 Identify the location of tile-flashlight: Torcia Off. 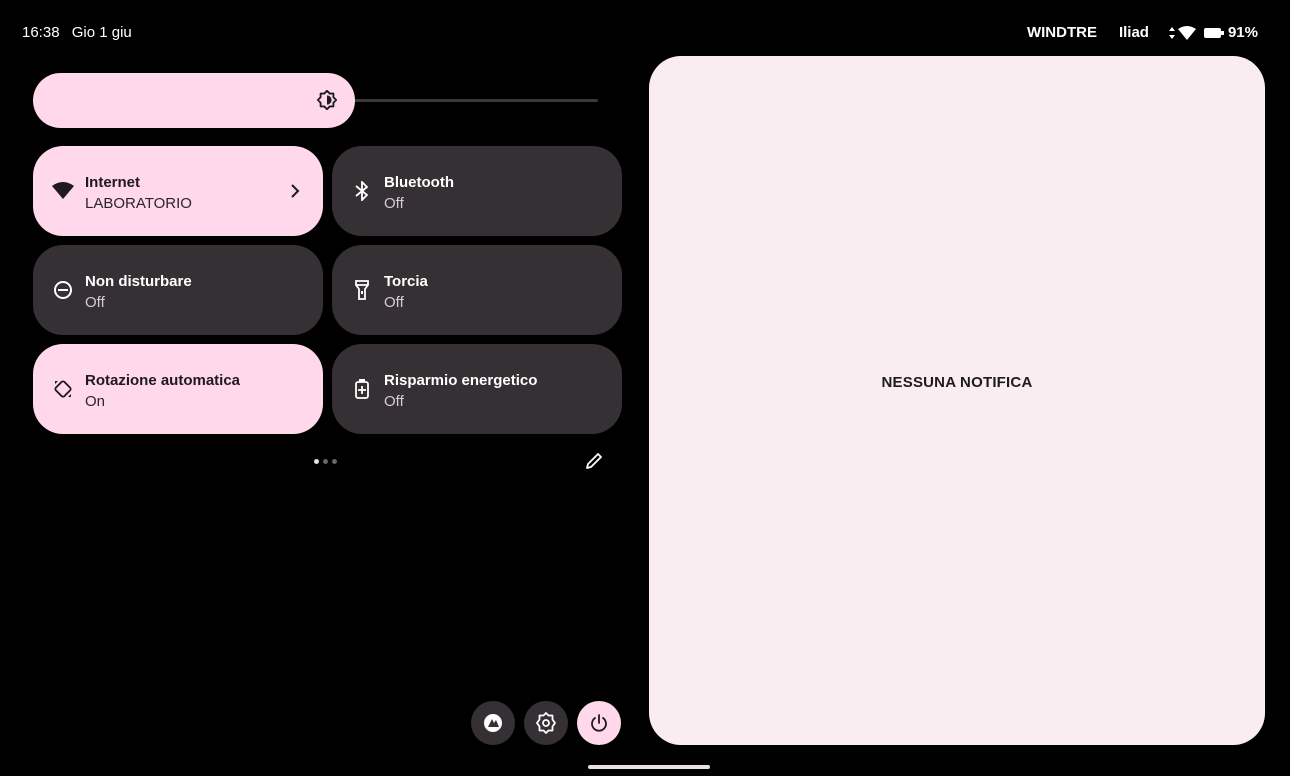
(477, 290).